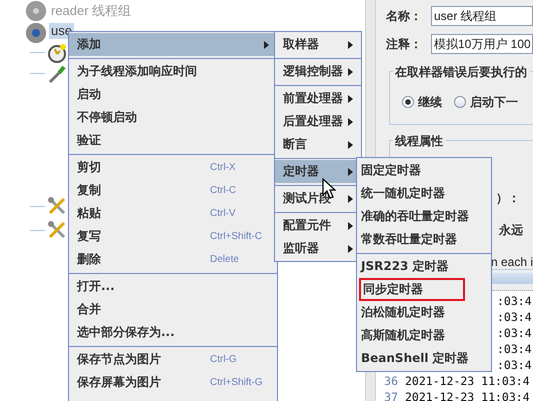 The height and width of the screenshot is (401, 533). Describe the element at coordinates (391, 395) in the screenshot. I see `line-number: 37` at that location.